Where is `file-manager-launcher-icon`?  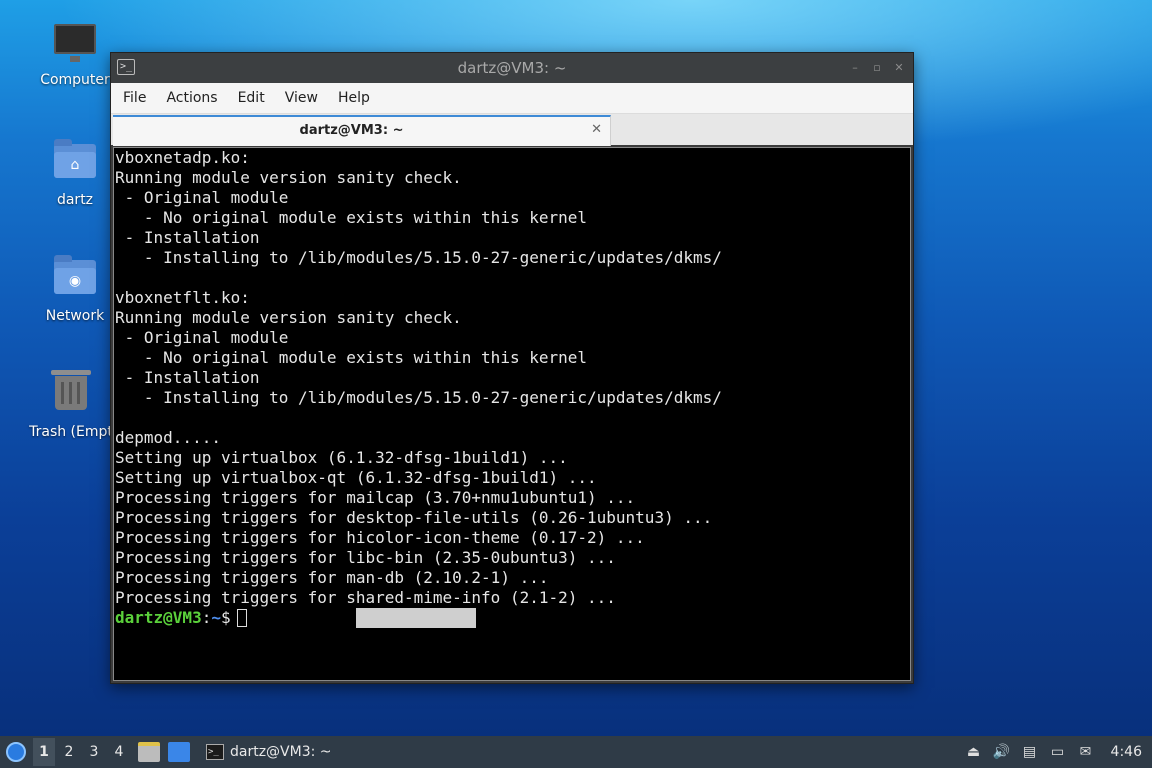 file-manager-launcher-icon is located at coordinates (149, 752).